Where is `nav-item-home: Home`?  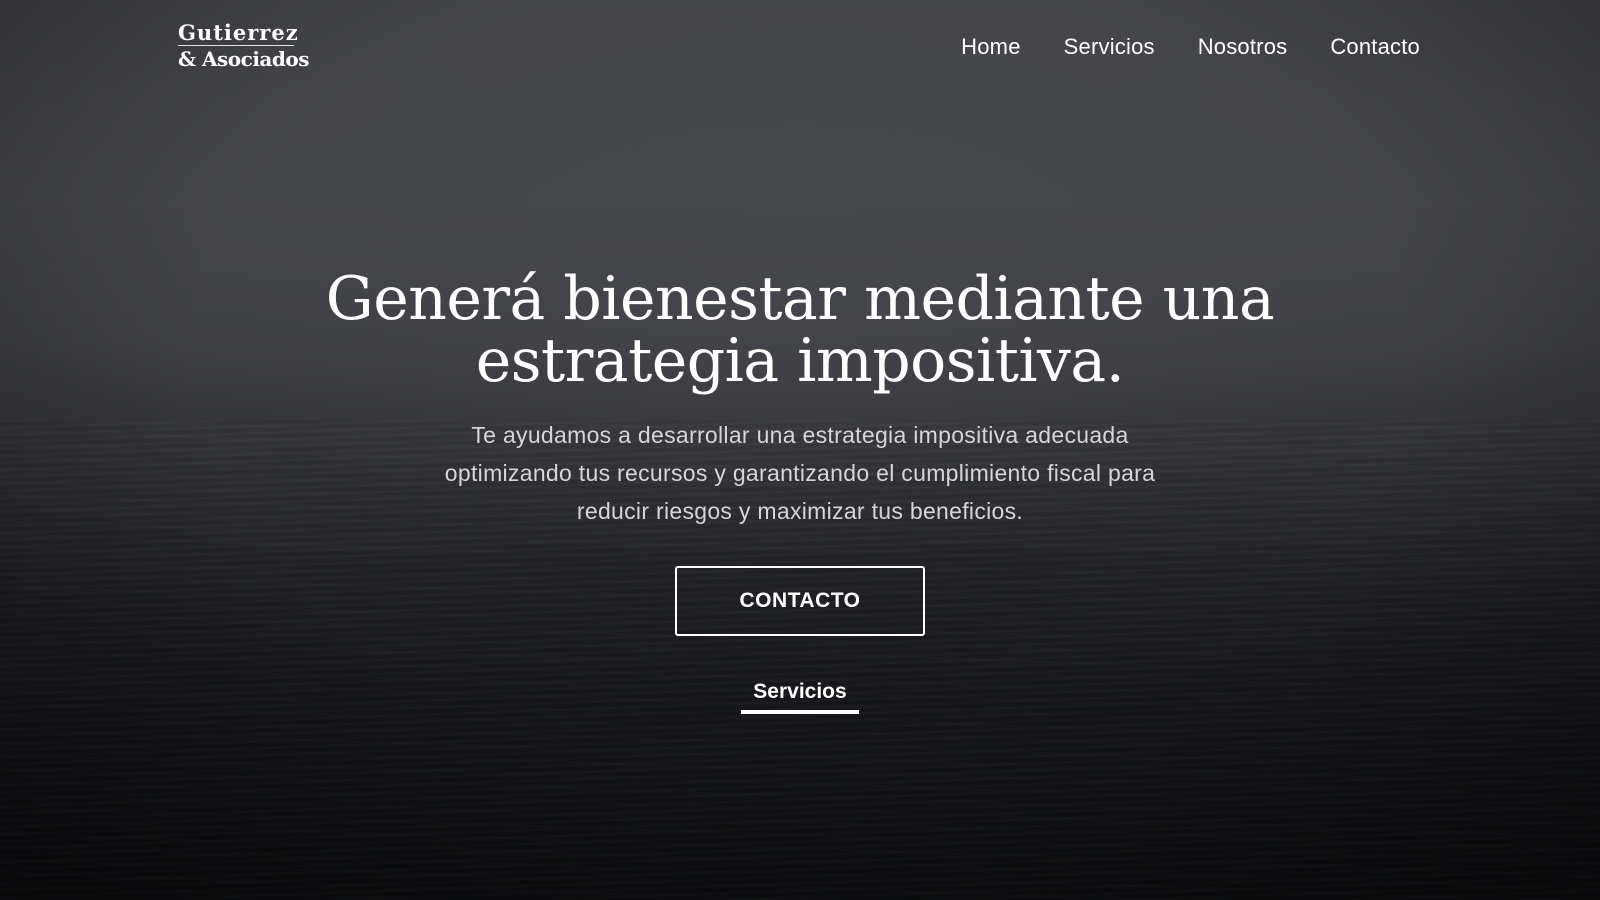 nav-item-home: Home is located at coordinates (991, 47).